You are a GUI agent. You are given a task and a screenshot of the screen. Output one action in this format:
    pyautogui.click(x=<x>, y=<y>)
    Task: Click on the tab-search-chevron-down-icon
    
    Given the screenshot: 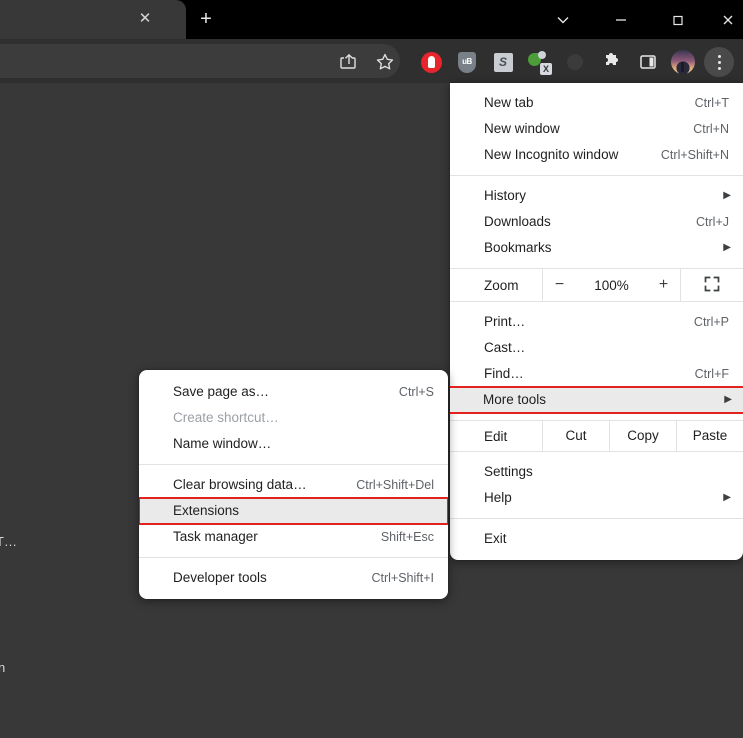 What is the action you would take?
    pyautogui.click(x=563, y=19)
    